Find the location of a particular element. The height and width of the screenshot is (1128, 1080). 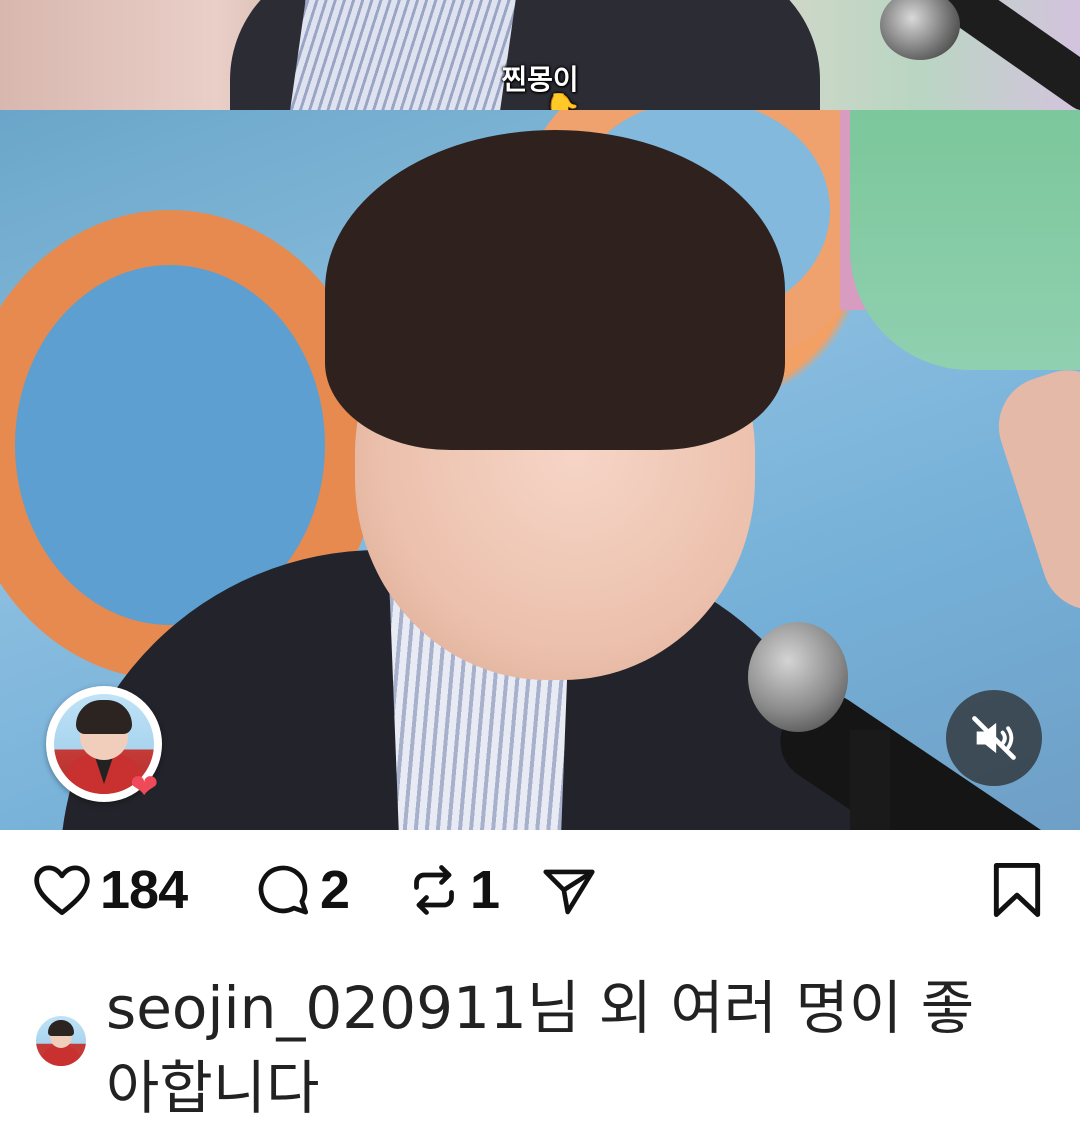

heart-icon: ❤ is located at coordinates (144, 787).